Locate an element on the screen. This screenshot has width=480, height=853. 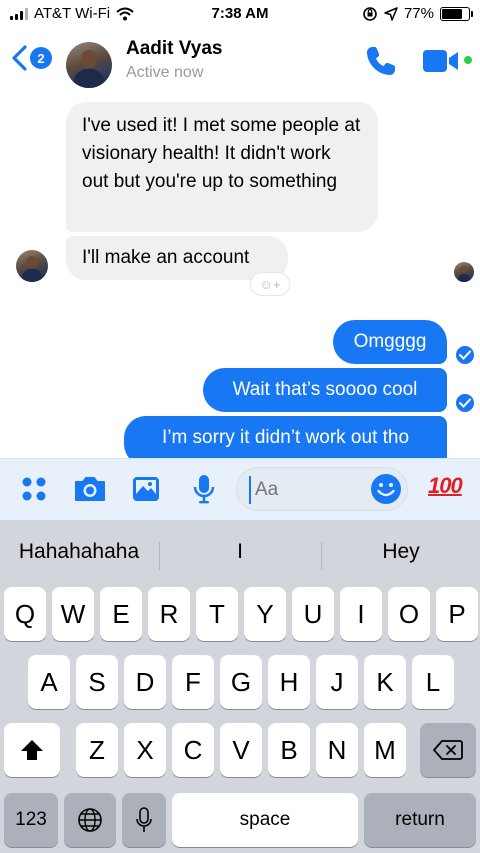
phone-icon is located at coordinates (381, 61).